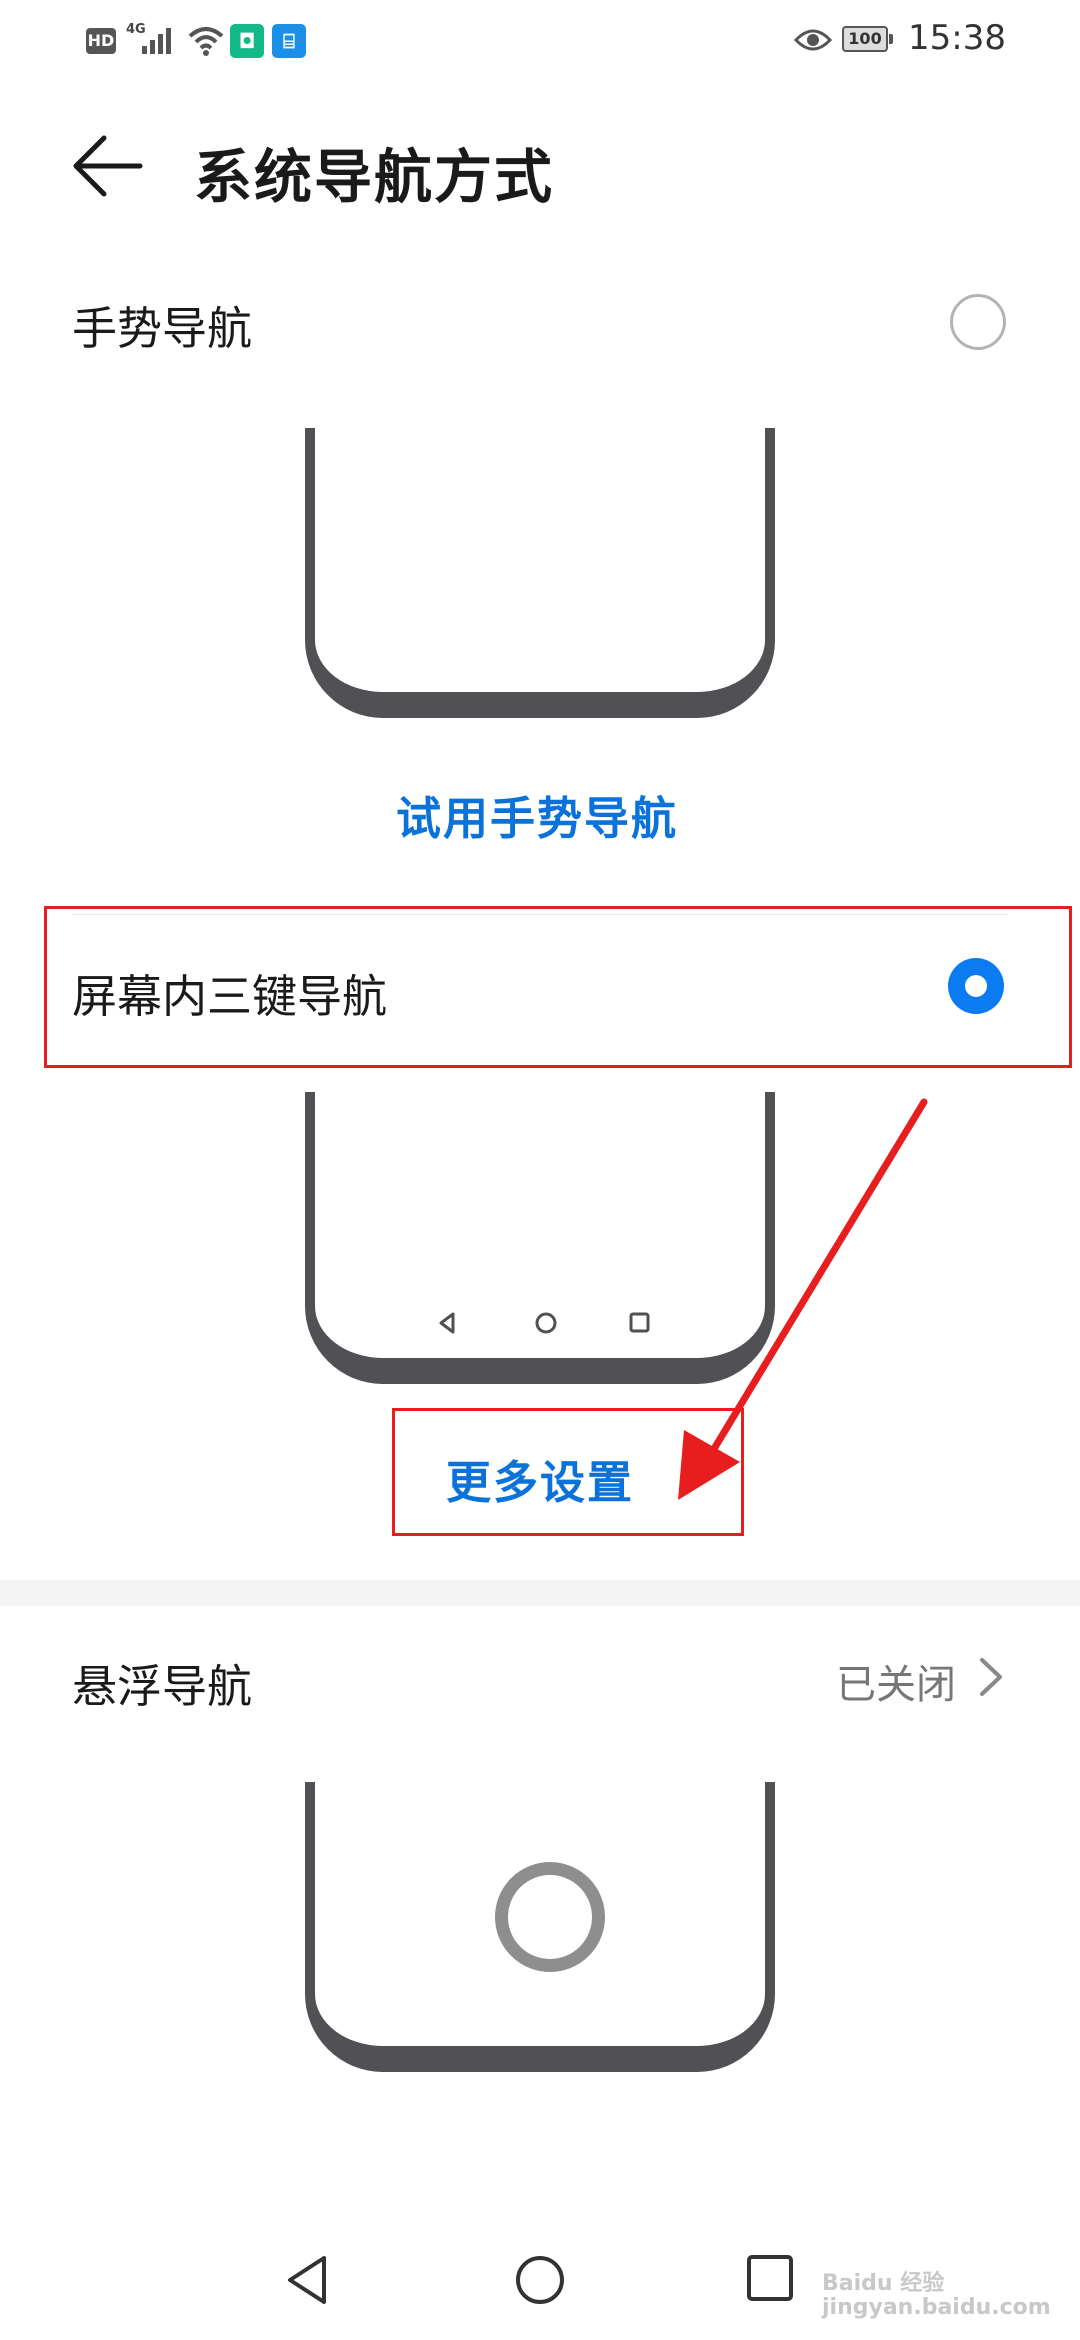 The image size is (1080, 2340). I want to click on clock: 15:38, so click(957, 38).